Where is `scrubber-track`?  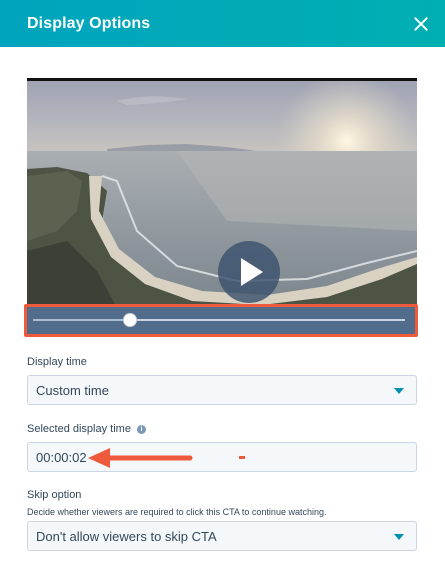
scrubber-track is located at coordinates (219, 320).